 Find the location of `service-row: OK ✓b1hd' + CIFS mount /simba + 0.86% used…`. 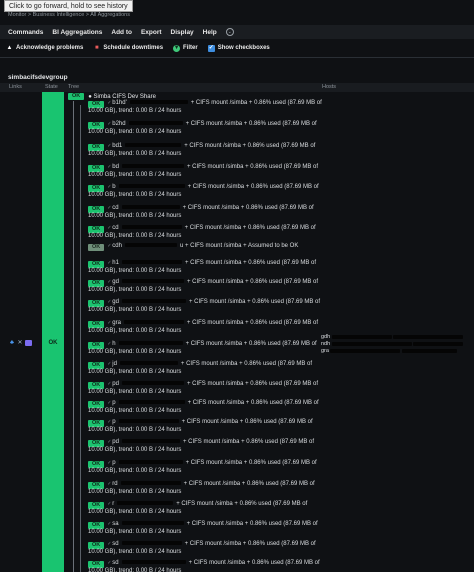

service-row: OK ✓b1hd' + CIFS mount /simba + 0.86% used… is located at coordinates (205, 107).